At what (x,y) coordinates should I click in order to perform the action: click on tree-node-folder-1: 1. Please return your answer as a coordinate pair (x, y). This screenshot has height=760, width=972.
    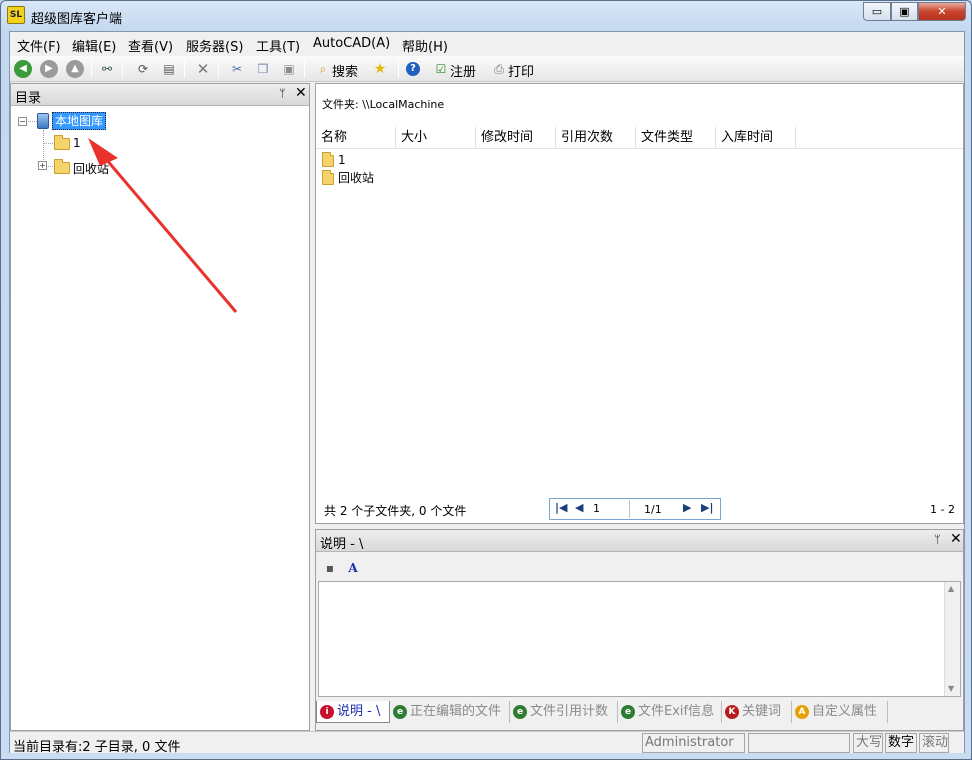
    Looking at the image, I should click on (77, 143).